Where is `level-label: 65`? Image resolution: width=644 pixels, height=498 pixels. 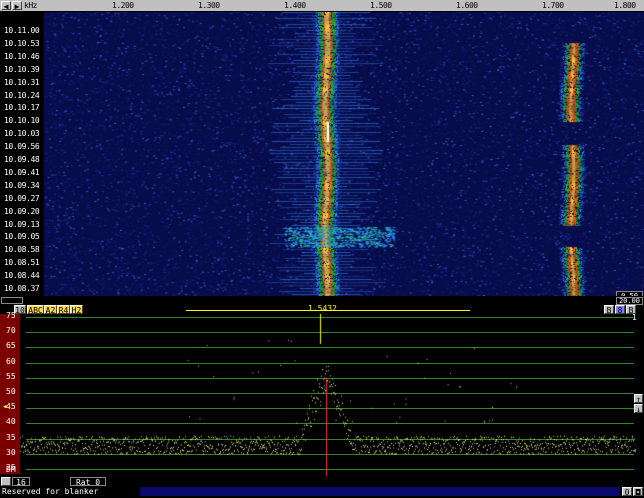 level-label: 65 is located at coordinates (11, 346).